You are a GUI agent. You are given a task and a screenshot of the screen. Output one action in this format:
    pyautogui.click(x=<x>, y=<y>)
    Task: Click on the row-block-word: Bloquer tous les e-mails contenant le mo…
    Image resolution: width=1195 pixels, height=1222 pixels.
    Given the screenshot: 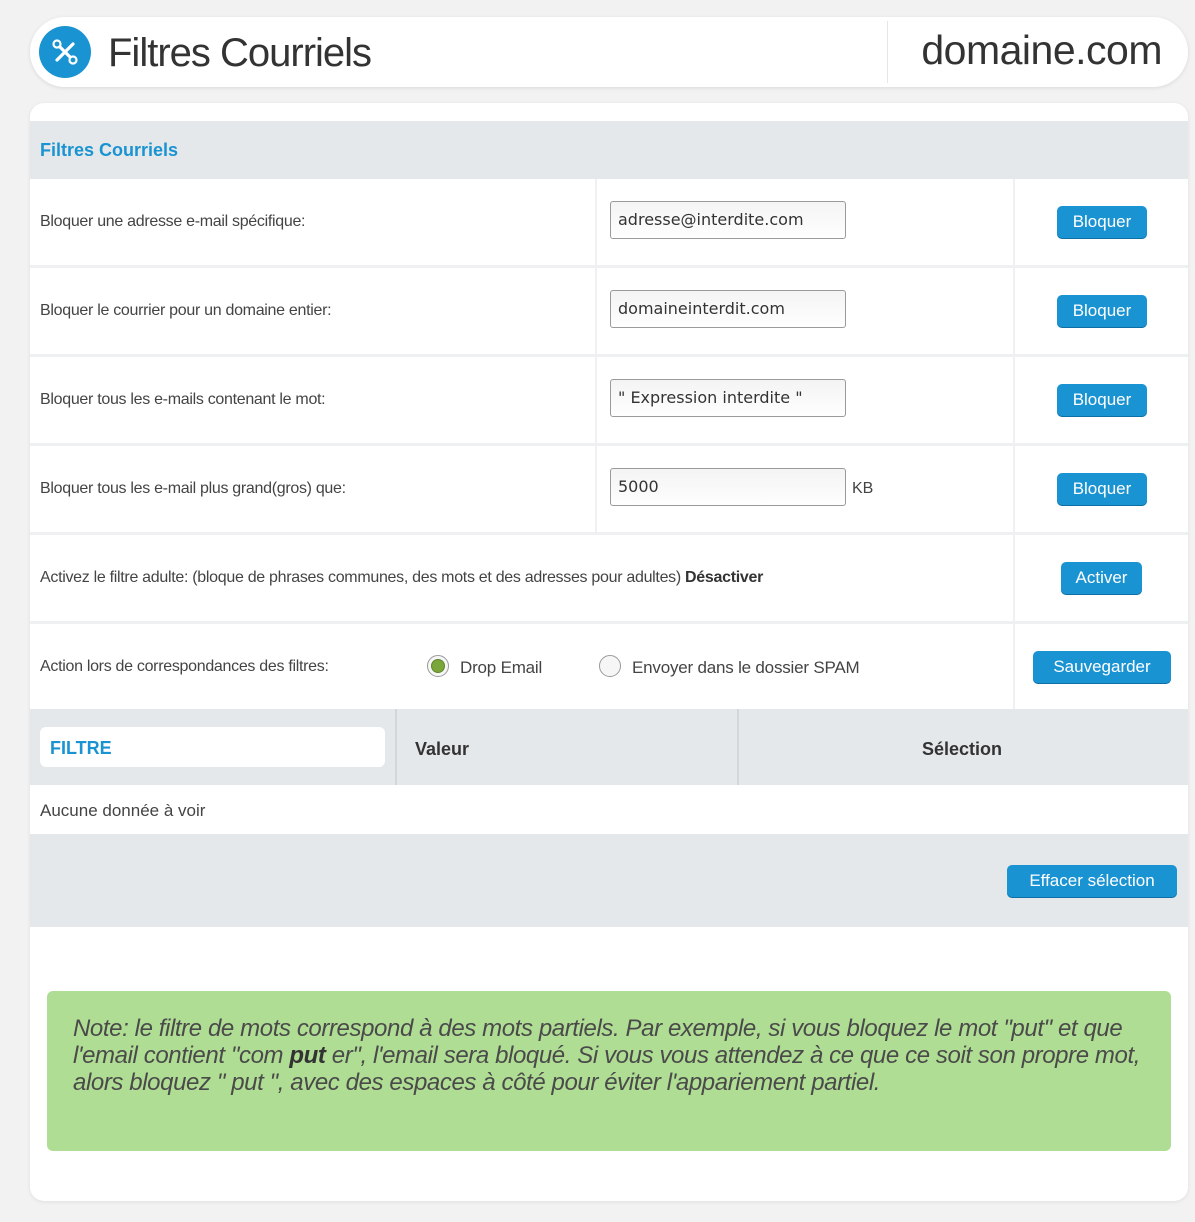 What is the action you would take?
    pyautogui.click(x=609, y=401)
    